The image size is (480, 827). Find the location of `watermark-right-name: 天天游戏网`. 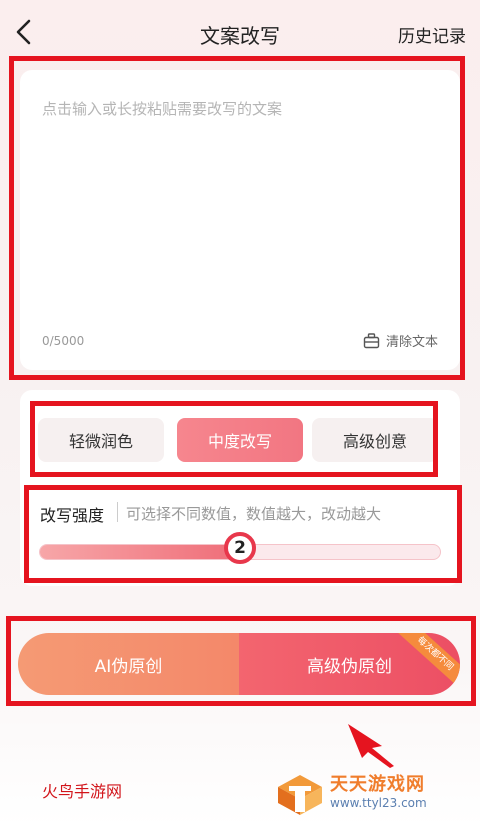

watermark-right-name: 天天游戏网 is located at coordinates (377, 784).